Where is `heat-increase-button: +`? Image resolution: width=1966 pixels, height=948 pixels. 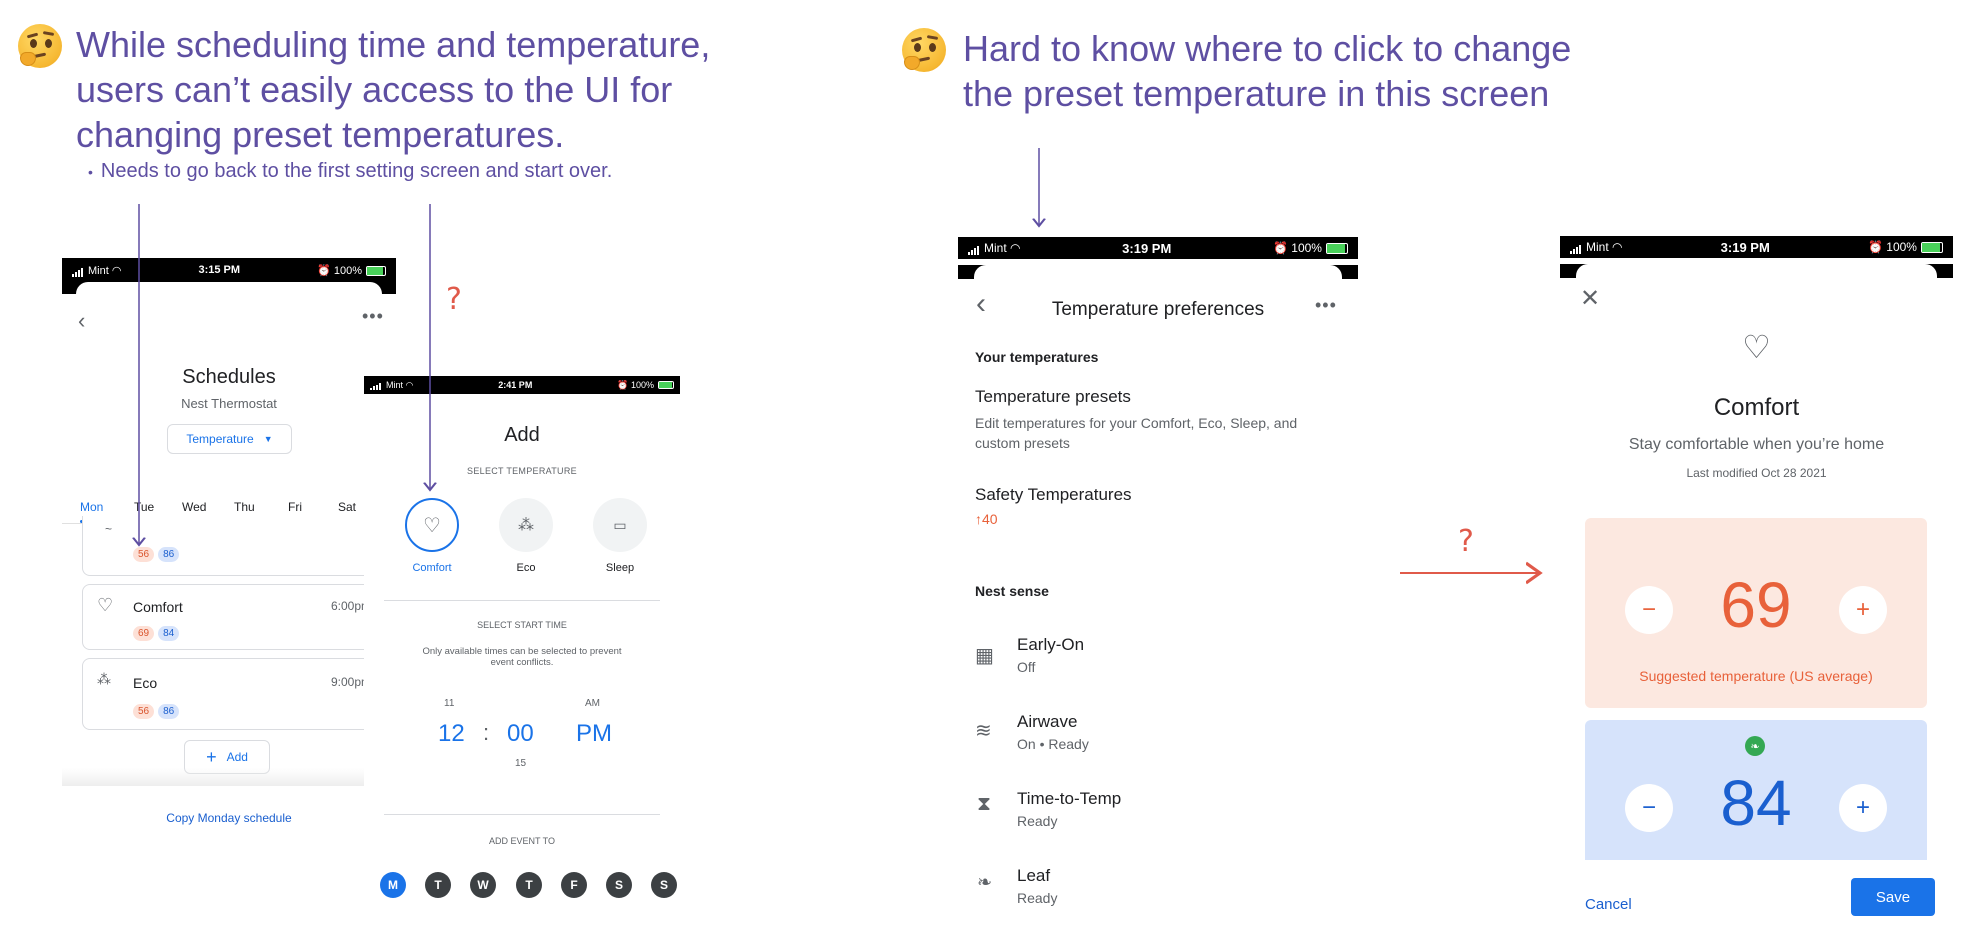 heat-increase-button: + is located at coordinates (1863, 610).